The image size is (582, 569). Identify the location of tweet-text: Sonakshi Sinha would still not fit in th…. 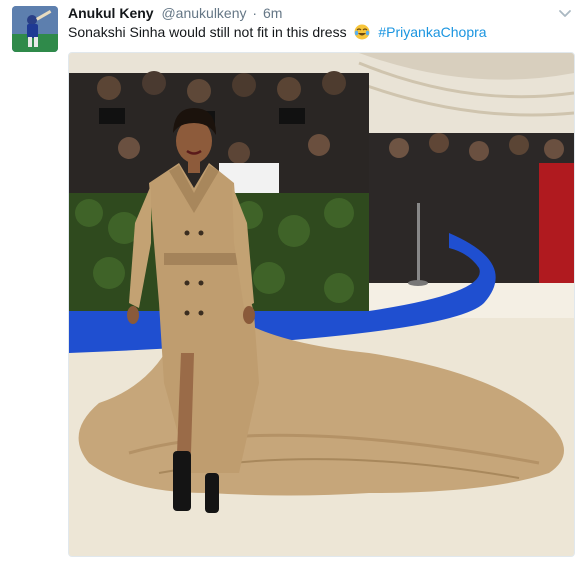
(277, 32).